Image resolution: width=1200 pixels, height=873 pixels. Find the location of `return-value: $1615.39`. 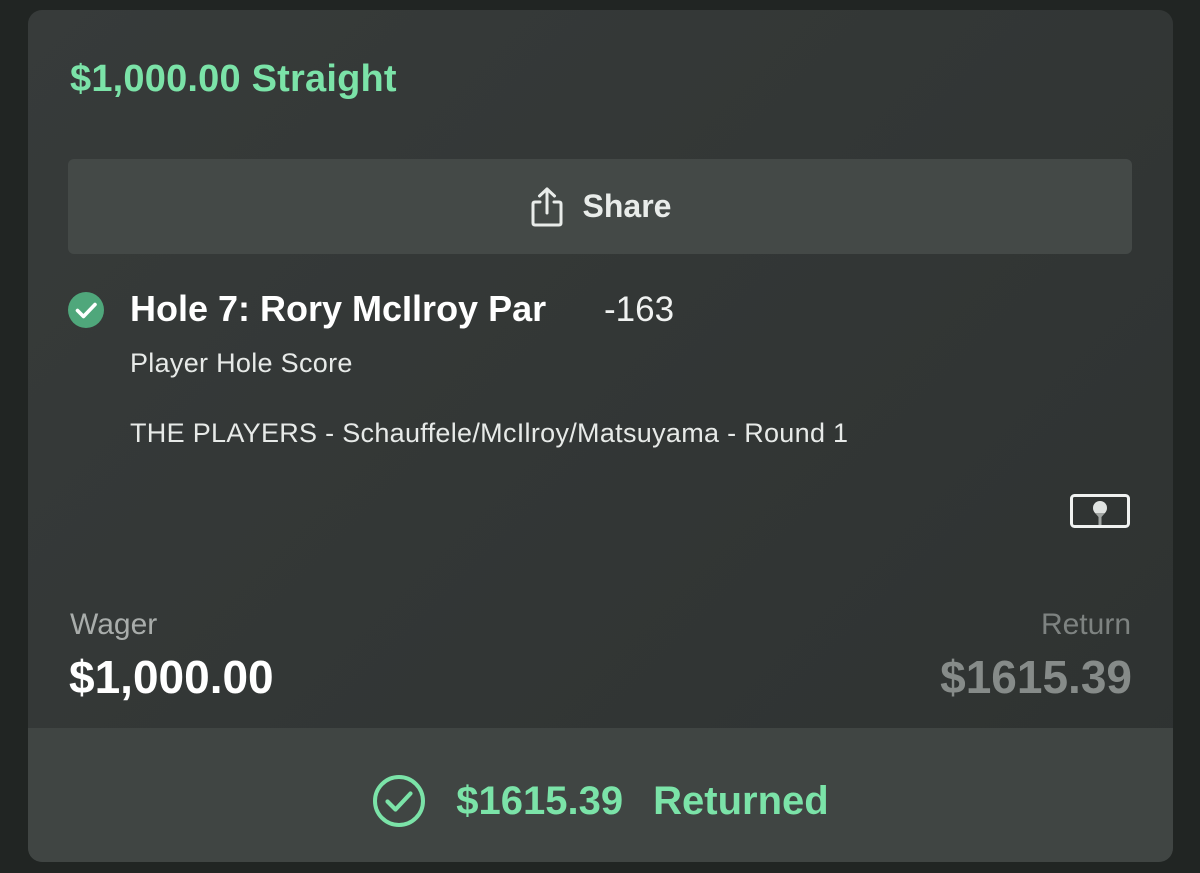

return-value: $1615.39 is located at coordinates (1036, 677).